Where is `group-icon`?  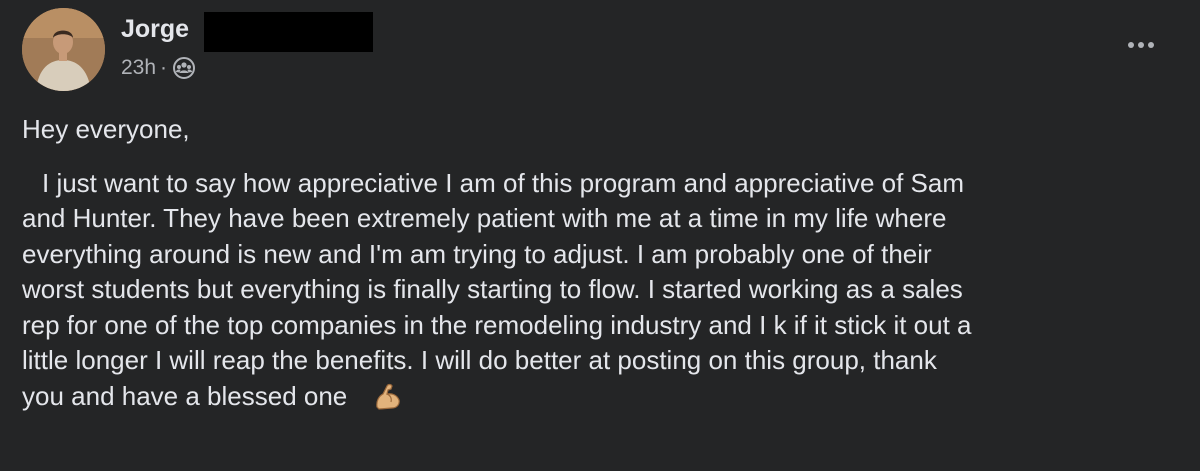
group-icon is located at coordinates (184, 68).